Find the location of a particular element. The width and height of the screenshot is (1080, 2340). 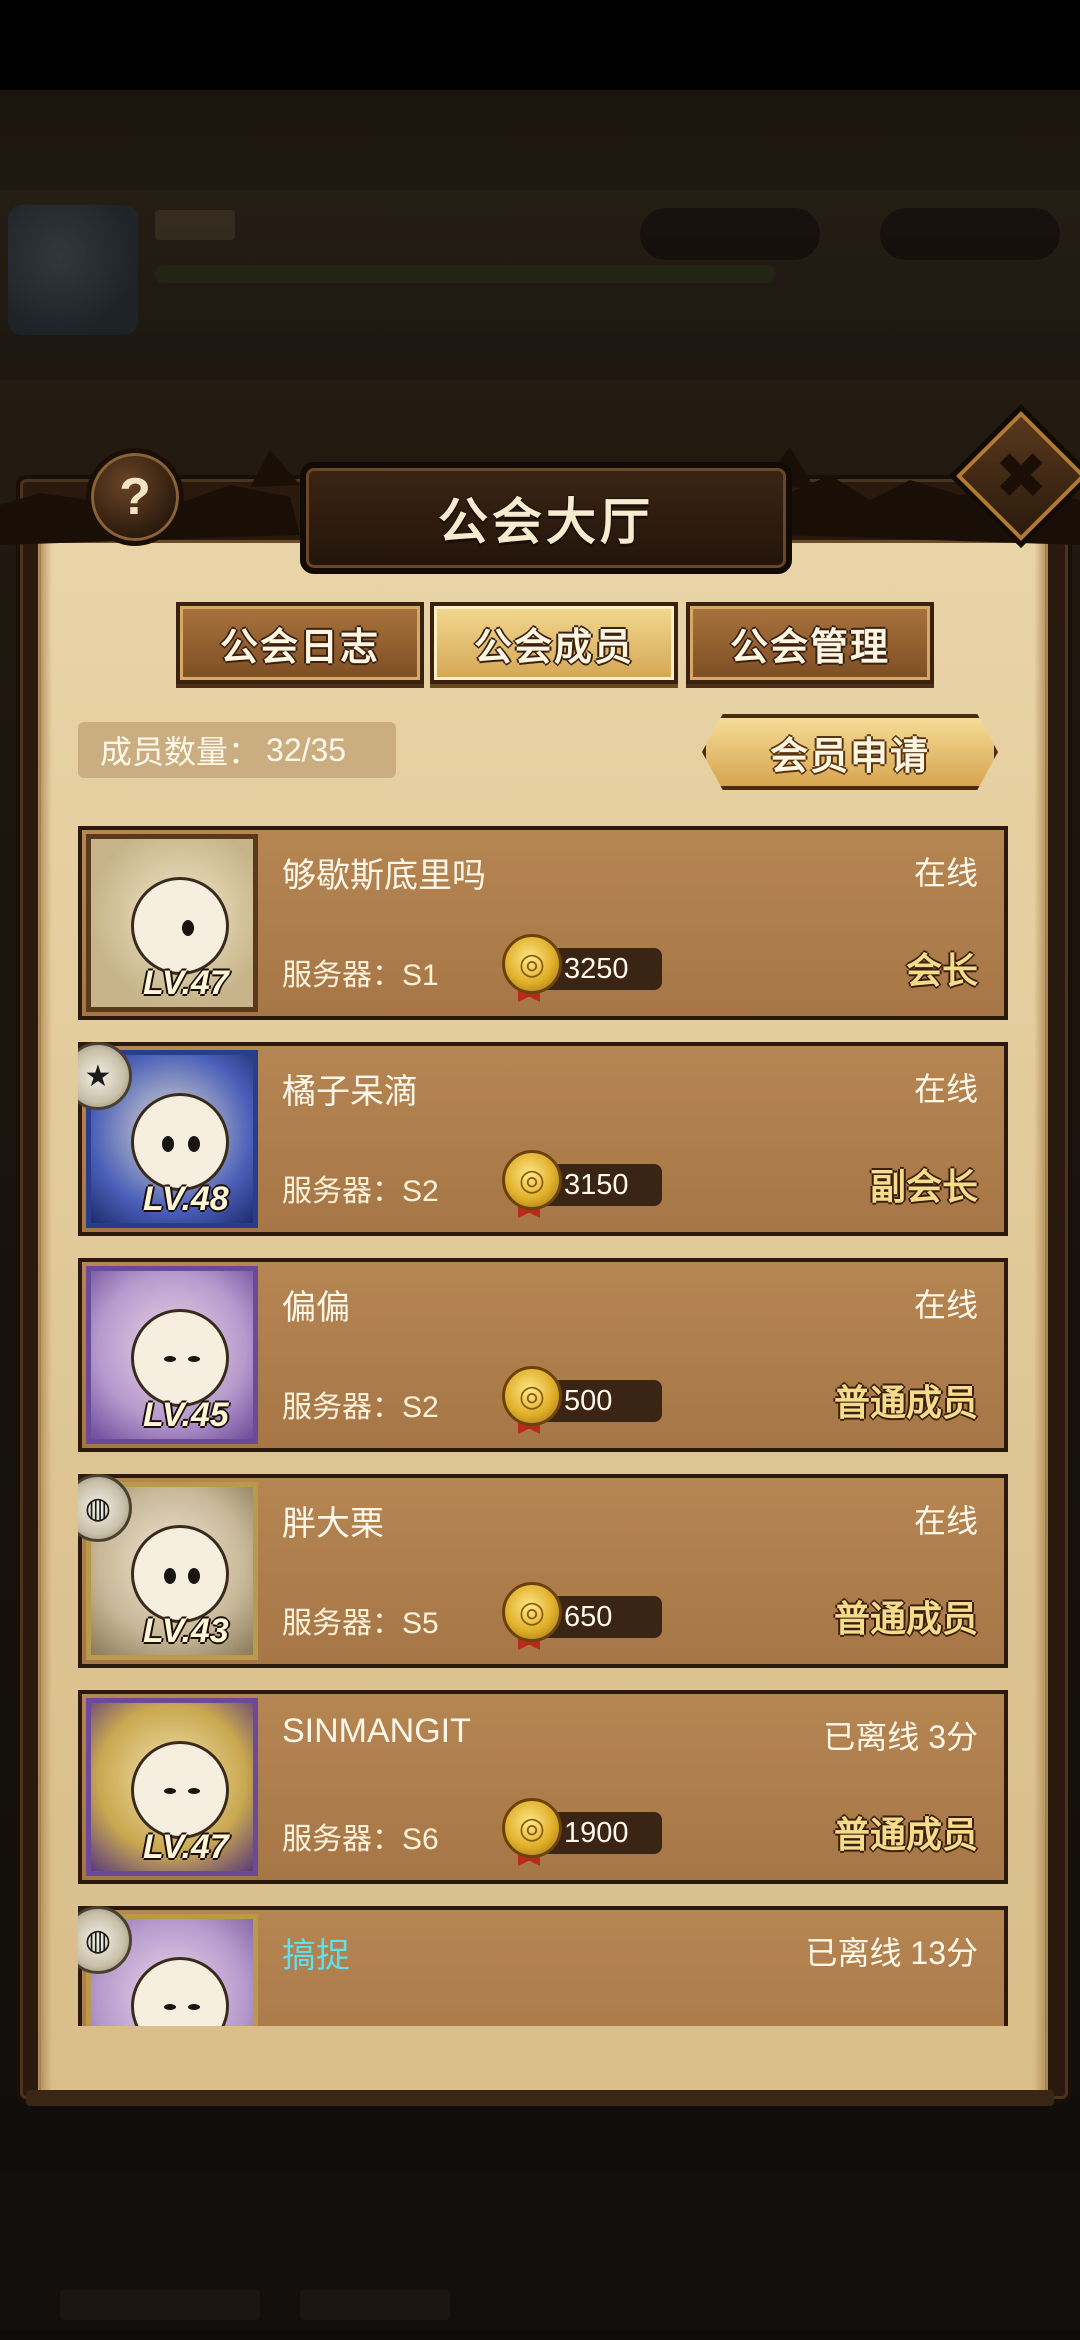

member-row: LV.43 胖大栗 在线 服务器：S5 650 ◎ 普通成员 is located at coordinates (543, 1571).